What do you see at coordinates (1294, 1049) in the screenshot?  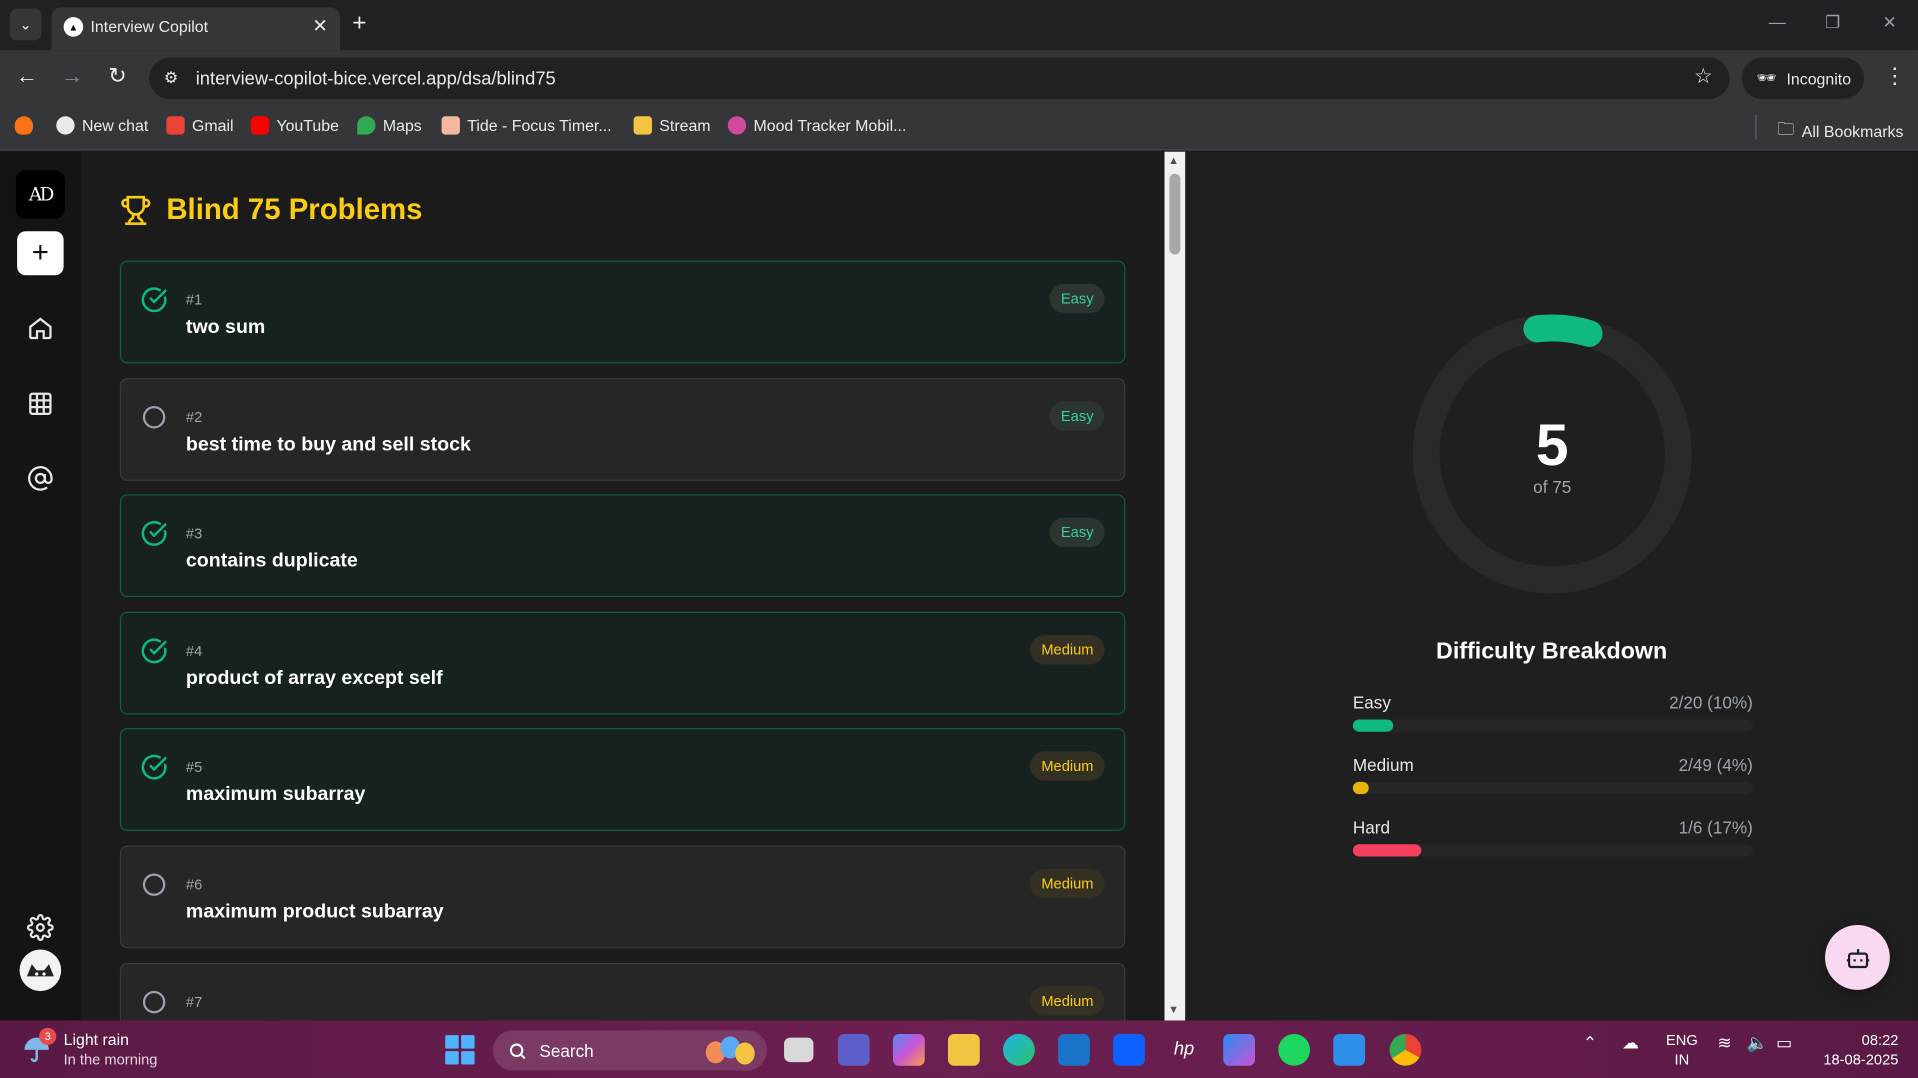 I see `spotify-icon` at bounding box center [1294, 1049].